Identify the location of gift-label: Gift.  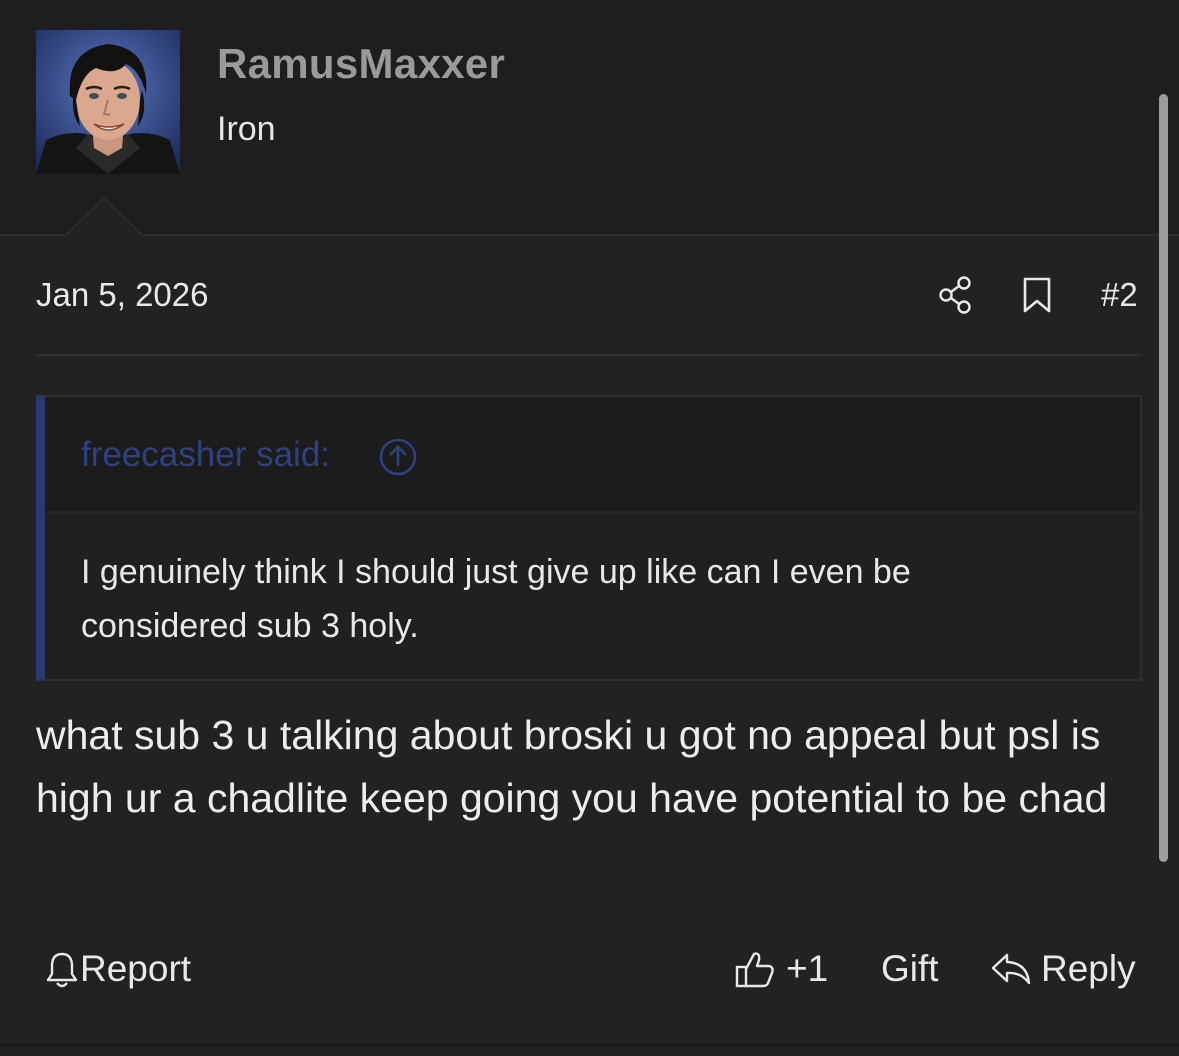
(910, 968).